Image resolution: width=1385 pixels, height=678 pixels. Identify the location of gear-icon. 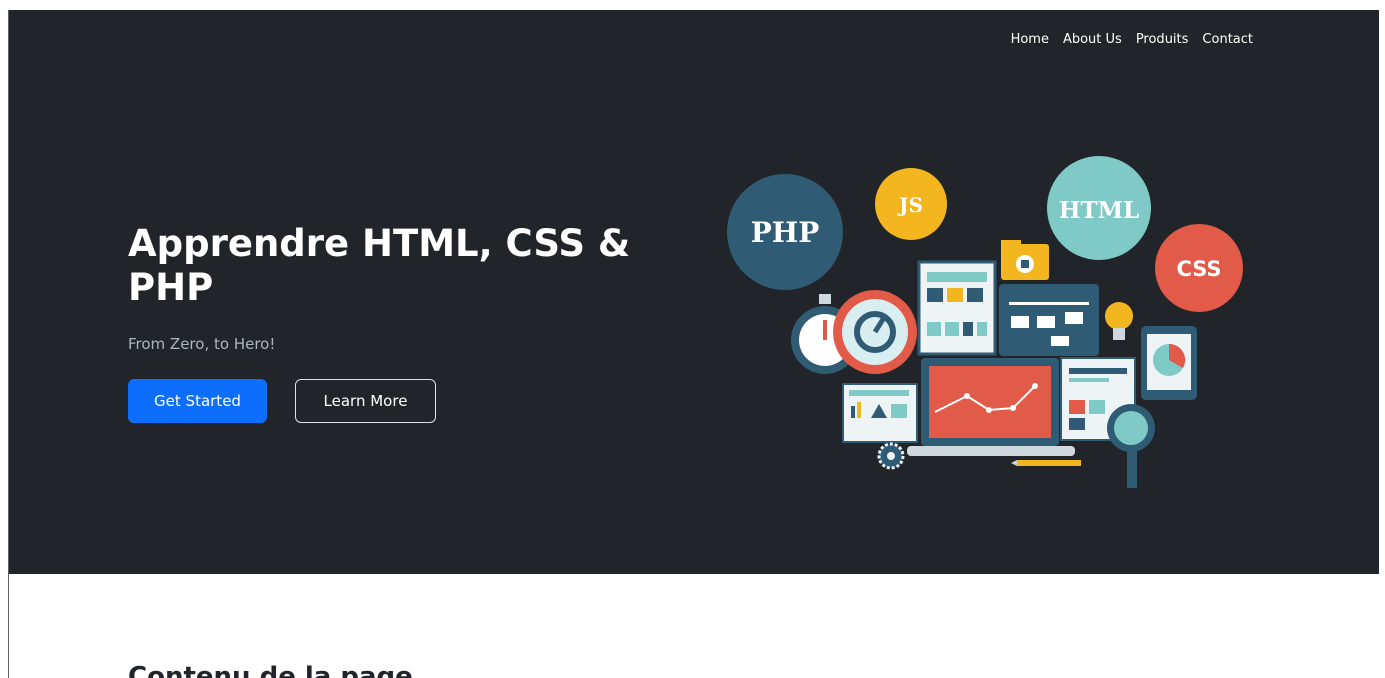
(891, 456).